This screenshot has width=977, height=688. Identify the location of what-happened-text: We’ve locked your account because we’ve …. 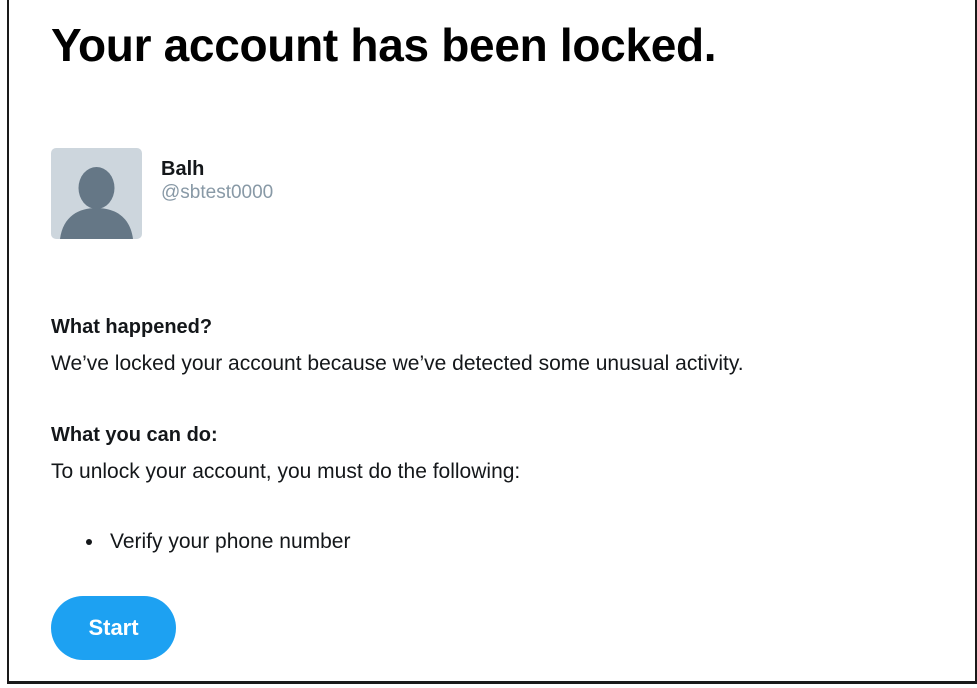
(397, 363).